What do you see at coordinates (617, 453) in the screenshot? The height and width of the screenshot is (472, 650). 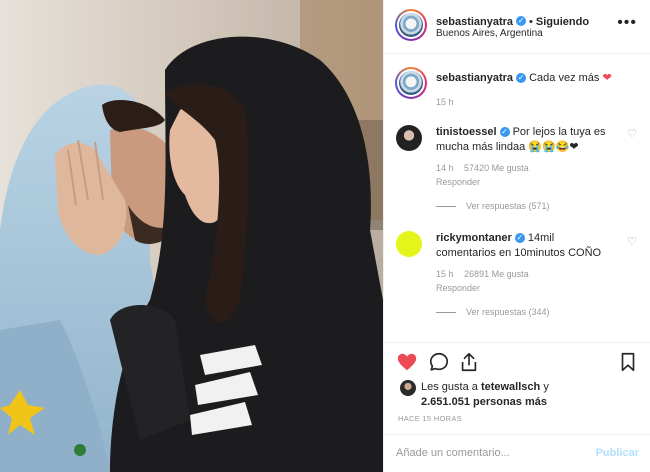 I see `publish-button: Publicar` at bounding box center [617, 453].